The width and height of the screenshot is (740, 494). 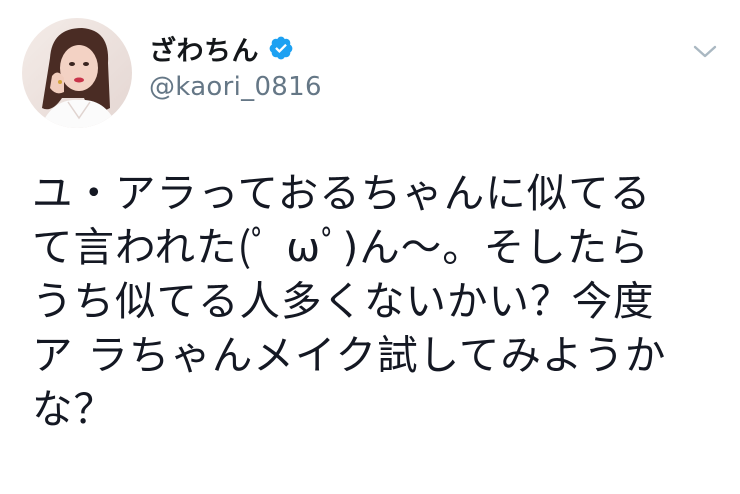 I want to click on tweet-text-line: ユ・アラっておるちゃんに似てる, so click(x=342, y=193).